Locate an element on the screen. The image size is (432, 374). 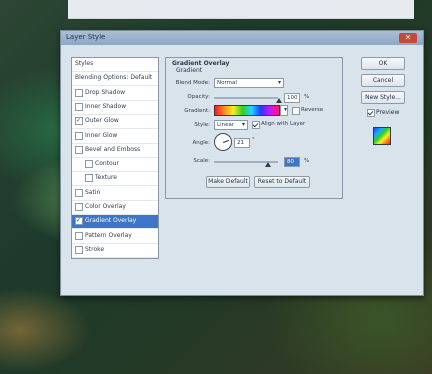
top-toolbar-strip is located at coordinates (241, 9).